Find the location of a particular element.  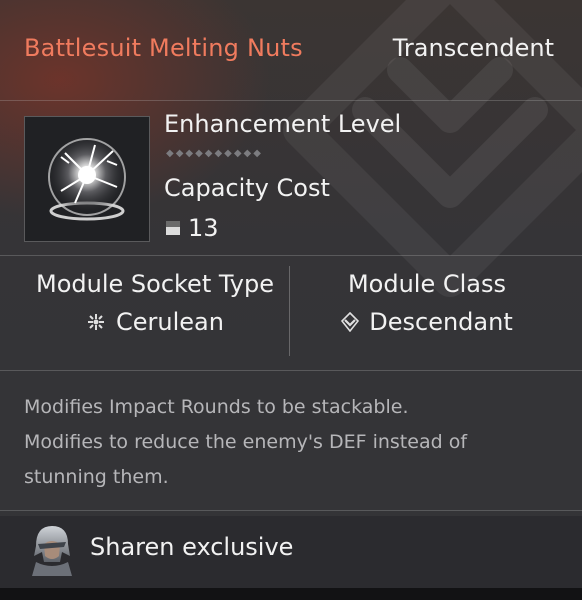

socket-type-value-row: Cerulean is located at coordinates (155, 322).